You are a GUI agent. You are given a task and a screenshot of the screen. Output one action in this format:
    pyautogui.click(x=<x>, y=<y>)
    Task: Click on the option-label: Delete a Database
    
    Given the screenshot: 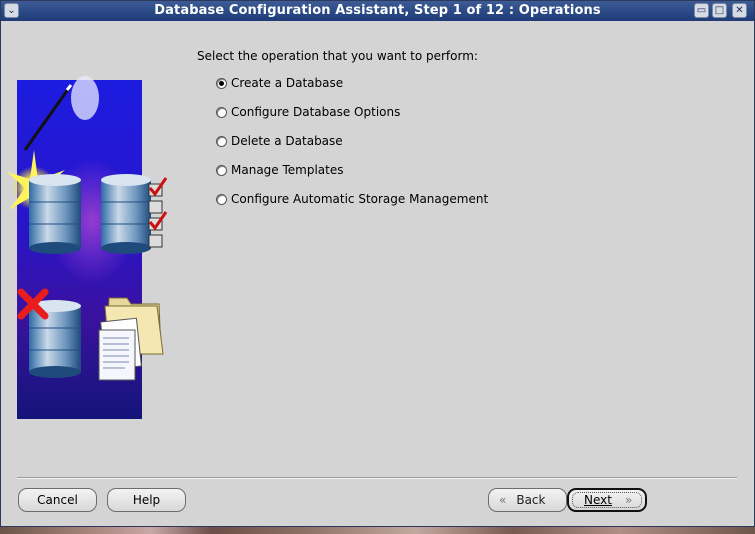 What is the action you would take?
    pyautogui.click(x=287, y=141)
    